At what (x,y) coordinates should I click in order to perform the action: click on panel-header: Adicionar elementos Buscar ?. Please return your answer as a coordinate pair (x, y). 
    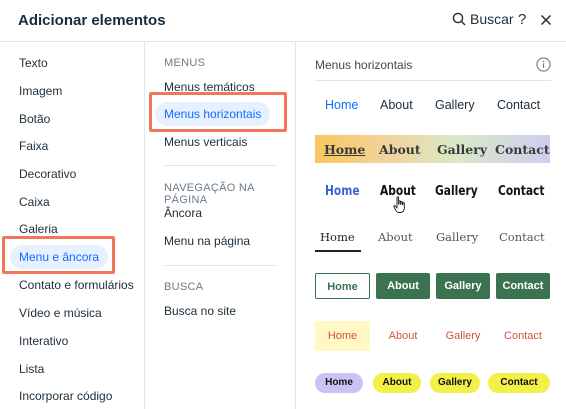
    Looking at the image, I should click on (283, 21).